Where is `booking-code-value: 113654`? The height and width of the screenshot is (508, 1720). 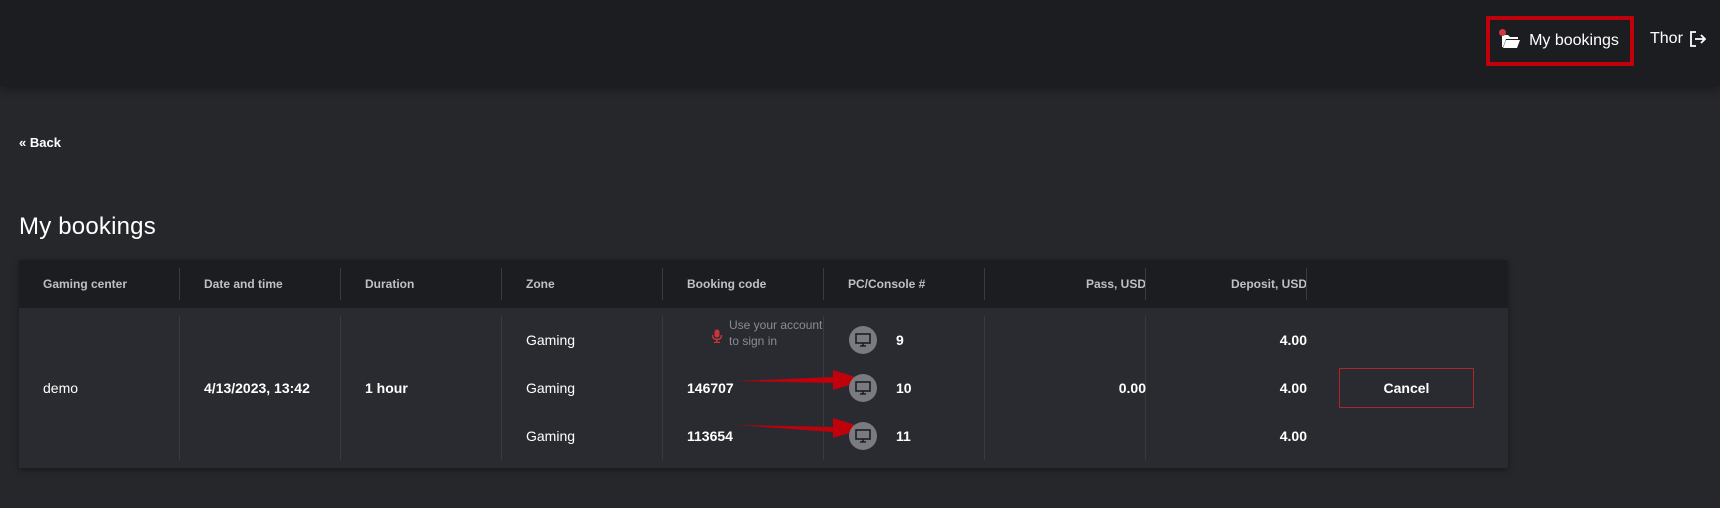
booking-code-value: 113654 is located at coordinates (710, 436).